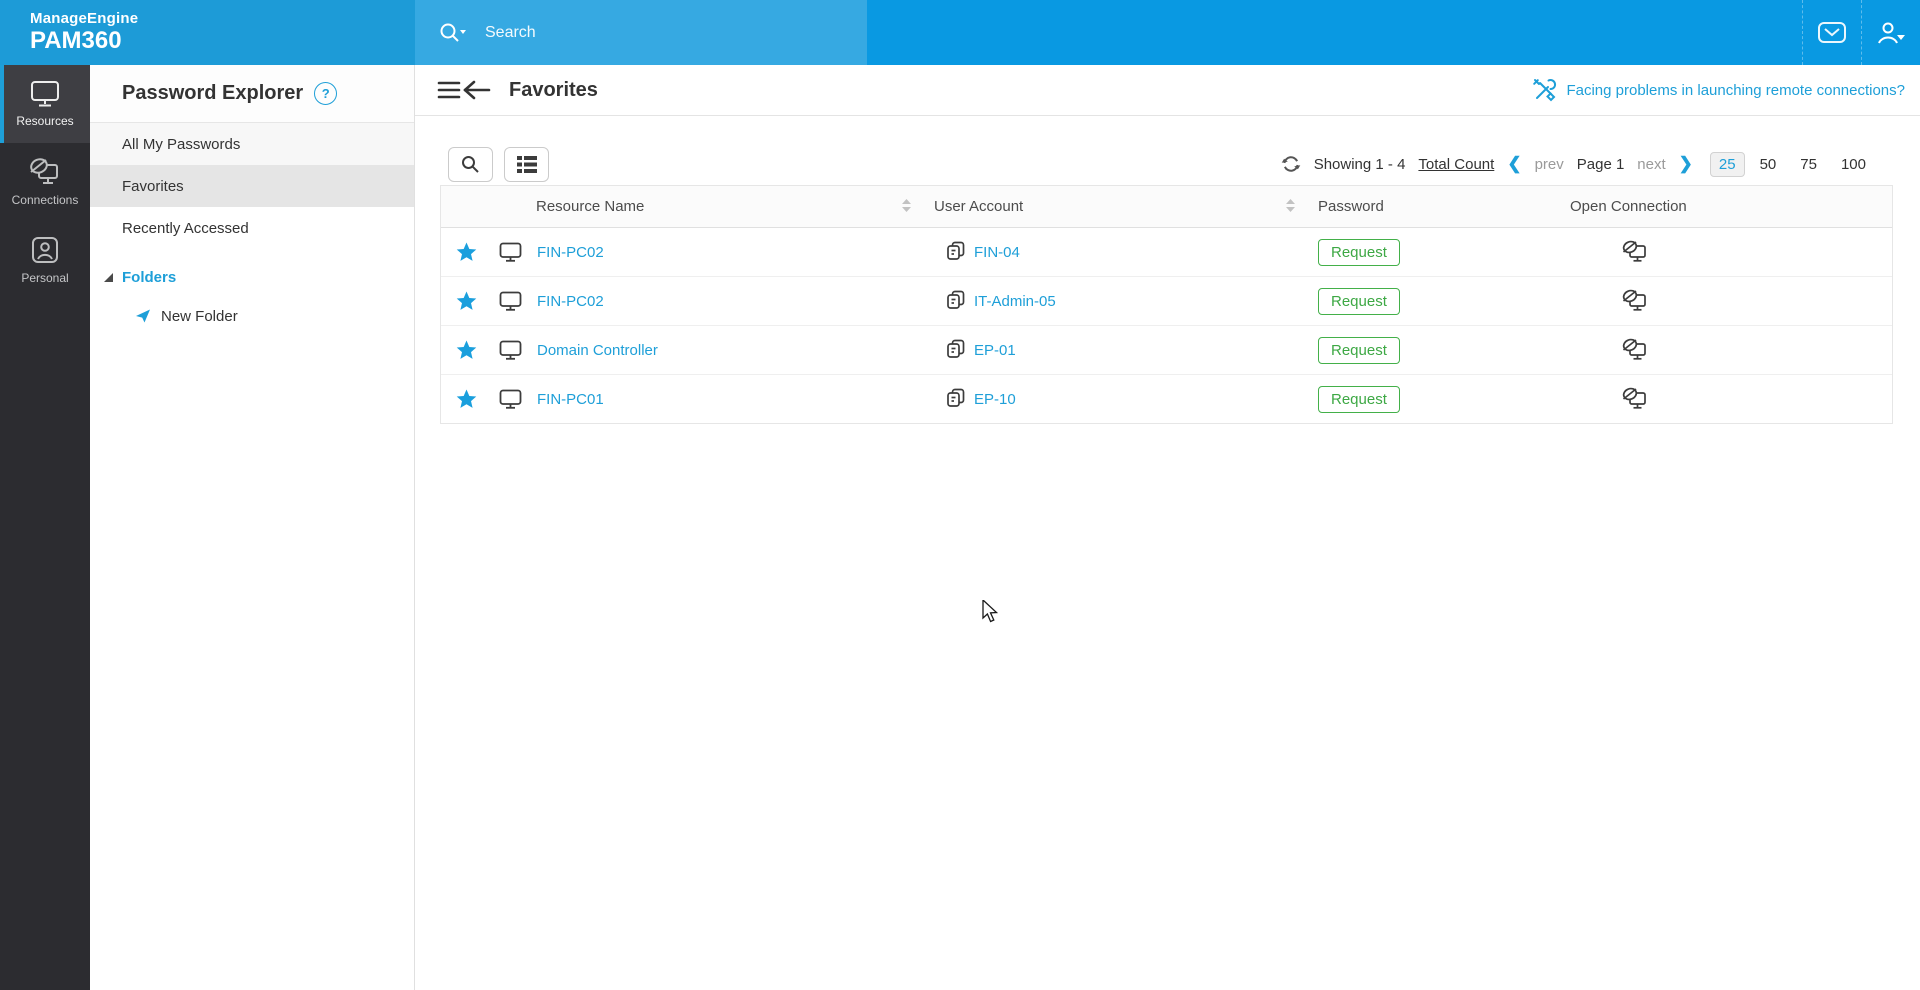 The height and width of the screenshot is (990, 1920). What do you see at coordinates (635, 32) in the screenshot?
I see `search-input` at bounding box center [635, 32].